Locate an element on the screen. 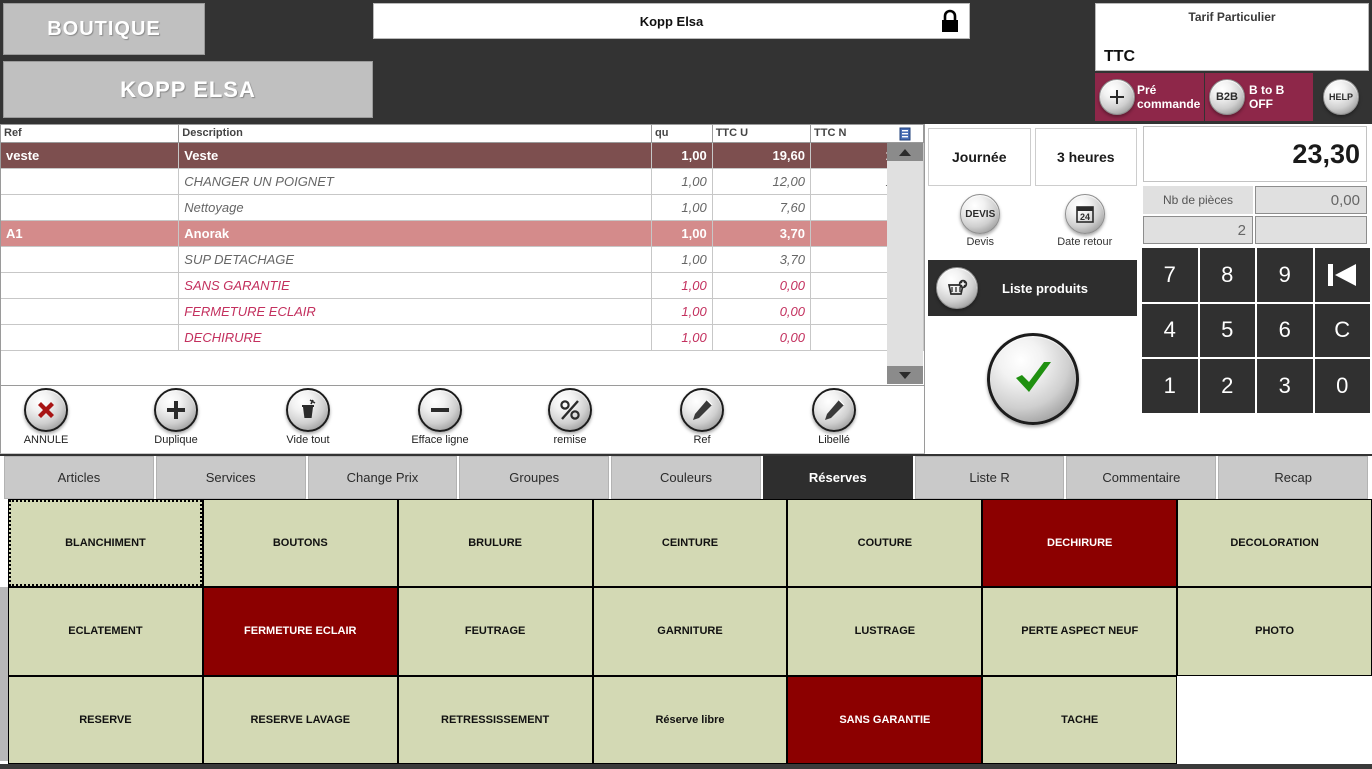 The image size is (1372, 769). reserve-cell-label: GARNITURE is located at coordinates (690, 631).